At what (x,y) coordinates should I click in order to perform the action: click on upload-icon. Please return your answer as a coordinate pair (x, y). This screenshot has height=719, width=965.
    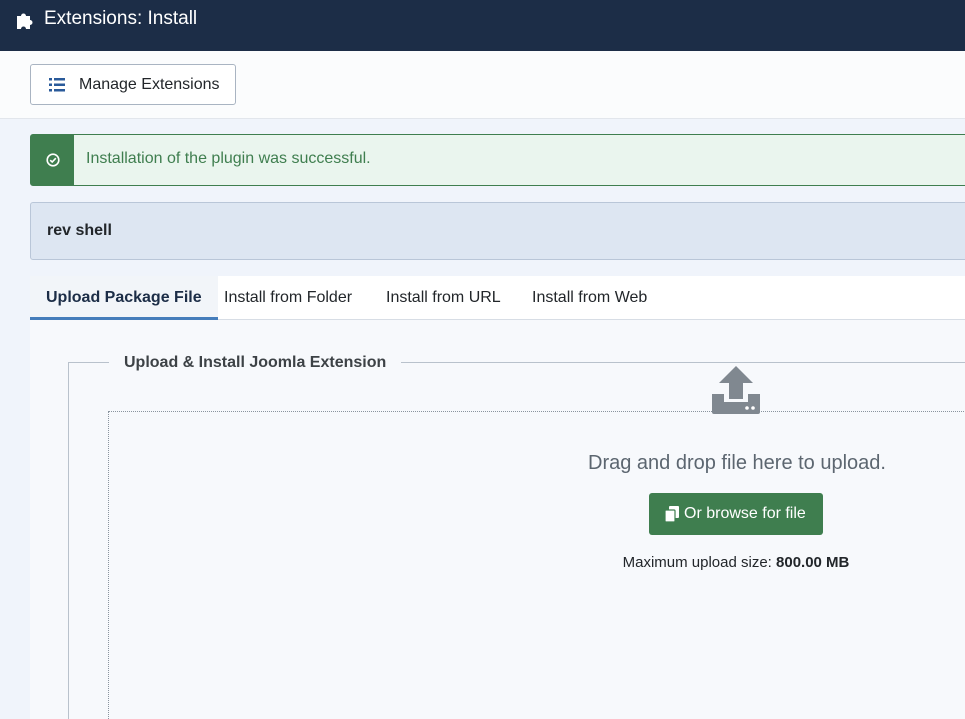
    Looking at the image, I should click on (736, 390).